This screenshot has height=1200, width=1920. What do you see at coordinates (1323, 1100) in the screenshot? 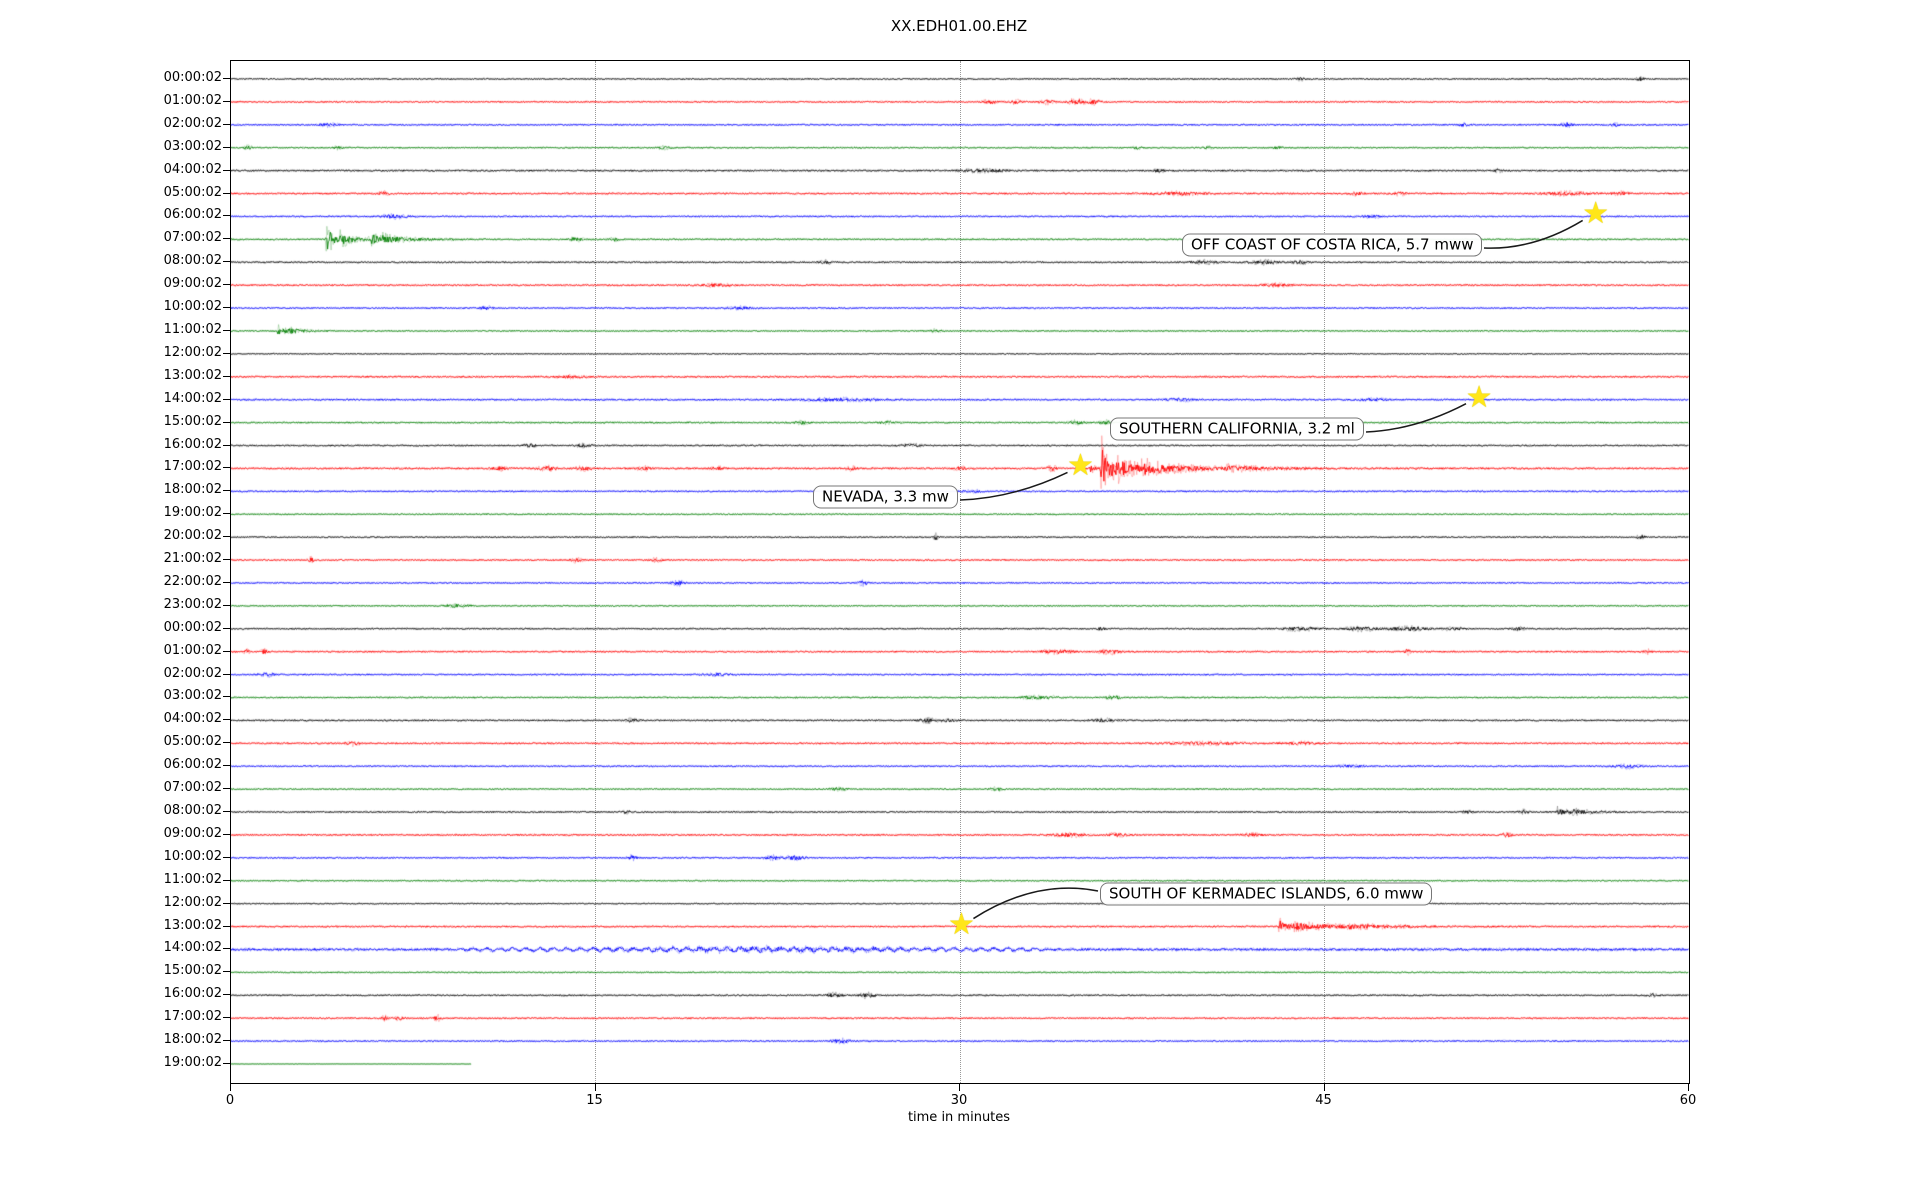
I see `x-tick-label: 45` at bounding box center [1323, 1100].